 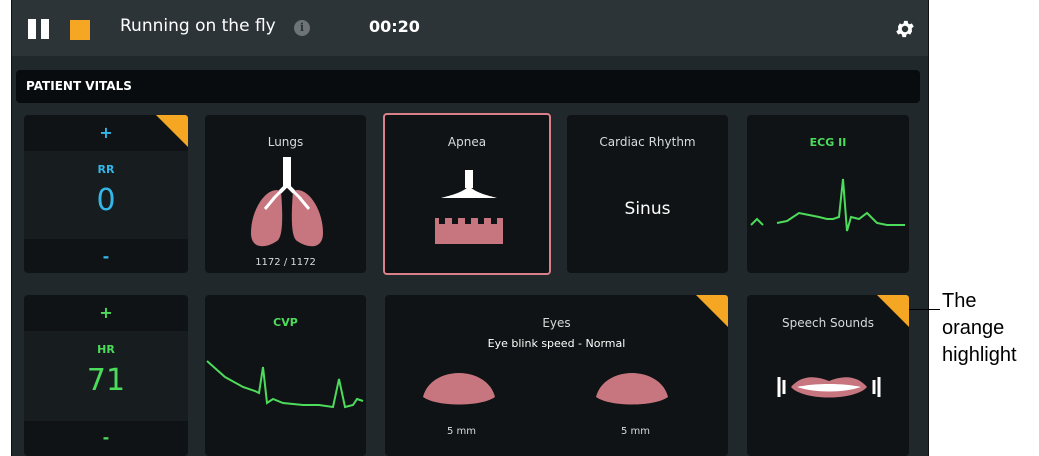 What do you see at coordinates (285, 142) in the screenshot?
I see `lungs-label: Lungs` at bounding box center [285, 142].